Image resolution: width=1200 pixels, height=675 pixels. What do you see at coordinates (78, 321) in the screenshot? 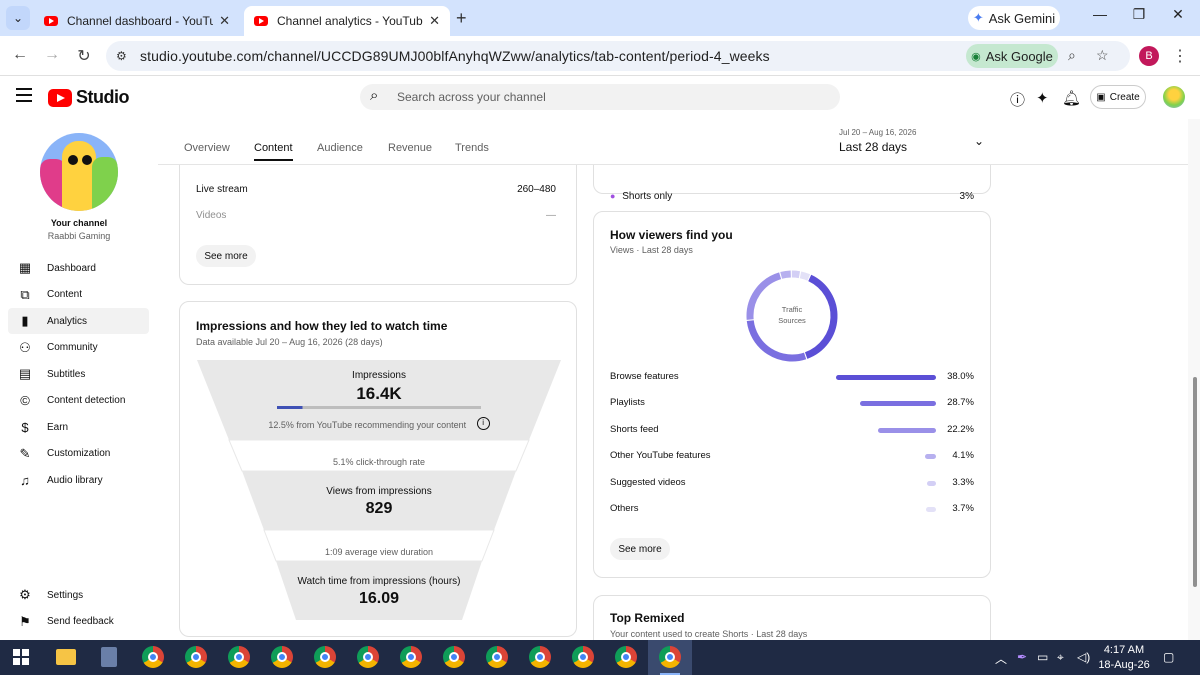
I see `sidebar-item-analytics: ▮ Analytics` at bounding box center [78, 321].